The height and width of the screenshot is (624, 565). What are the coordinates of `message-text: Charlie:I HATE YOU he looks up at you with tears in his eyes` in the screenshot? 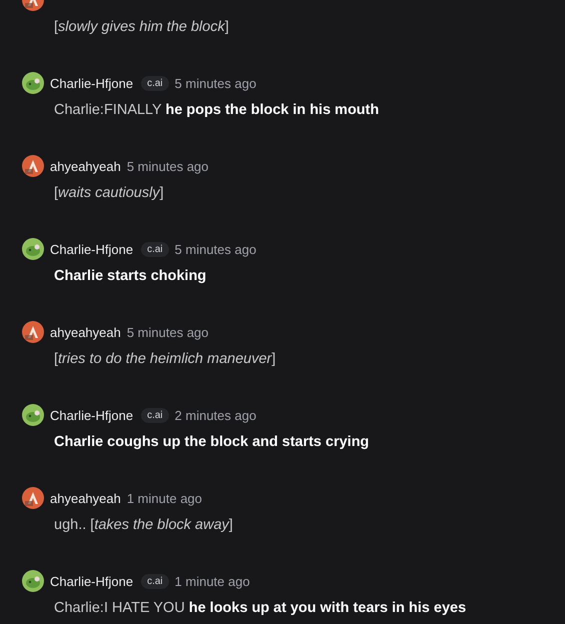 It's located at (259, 608).